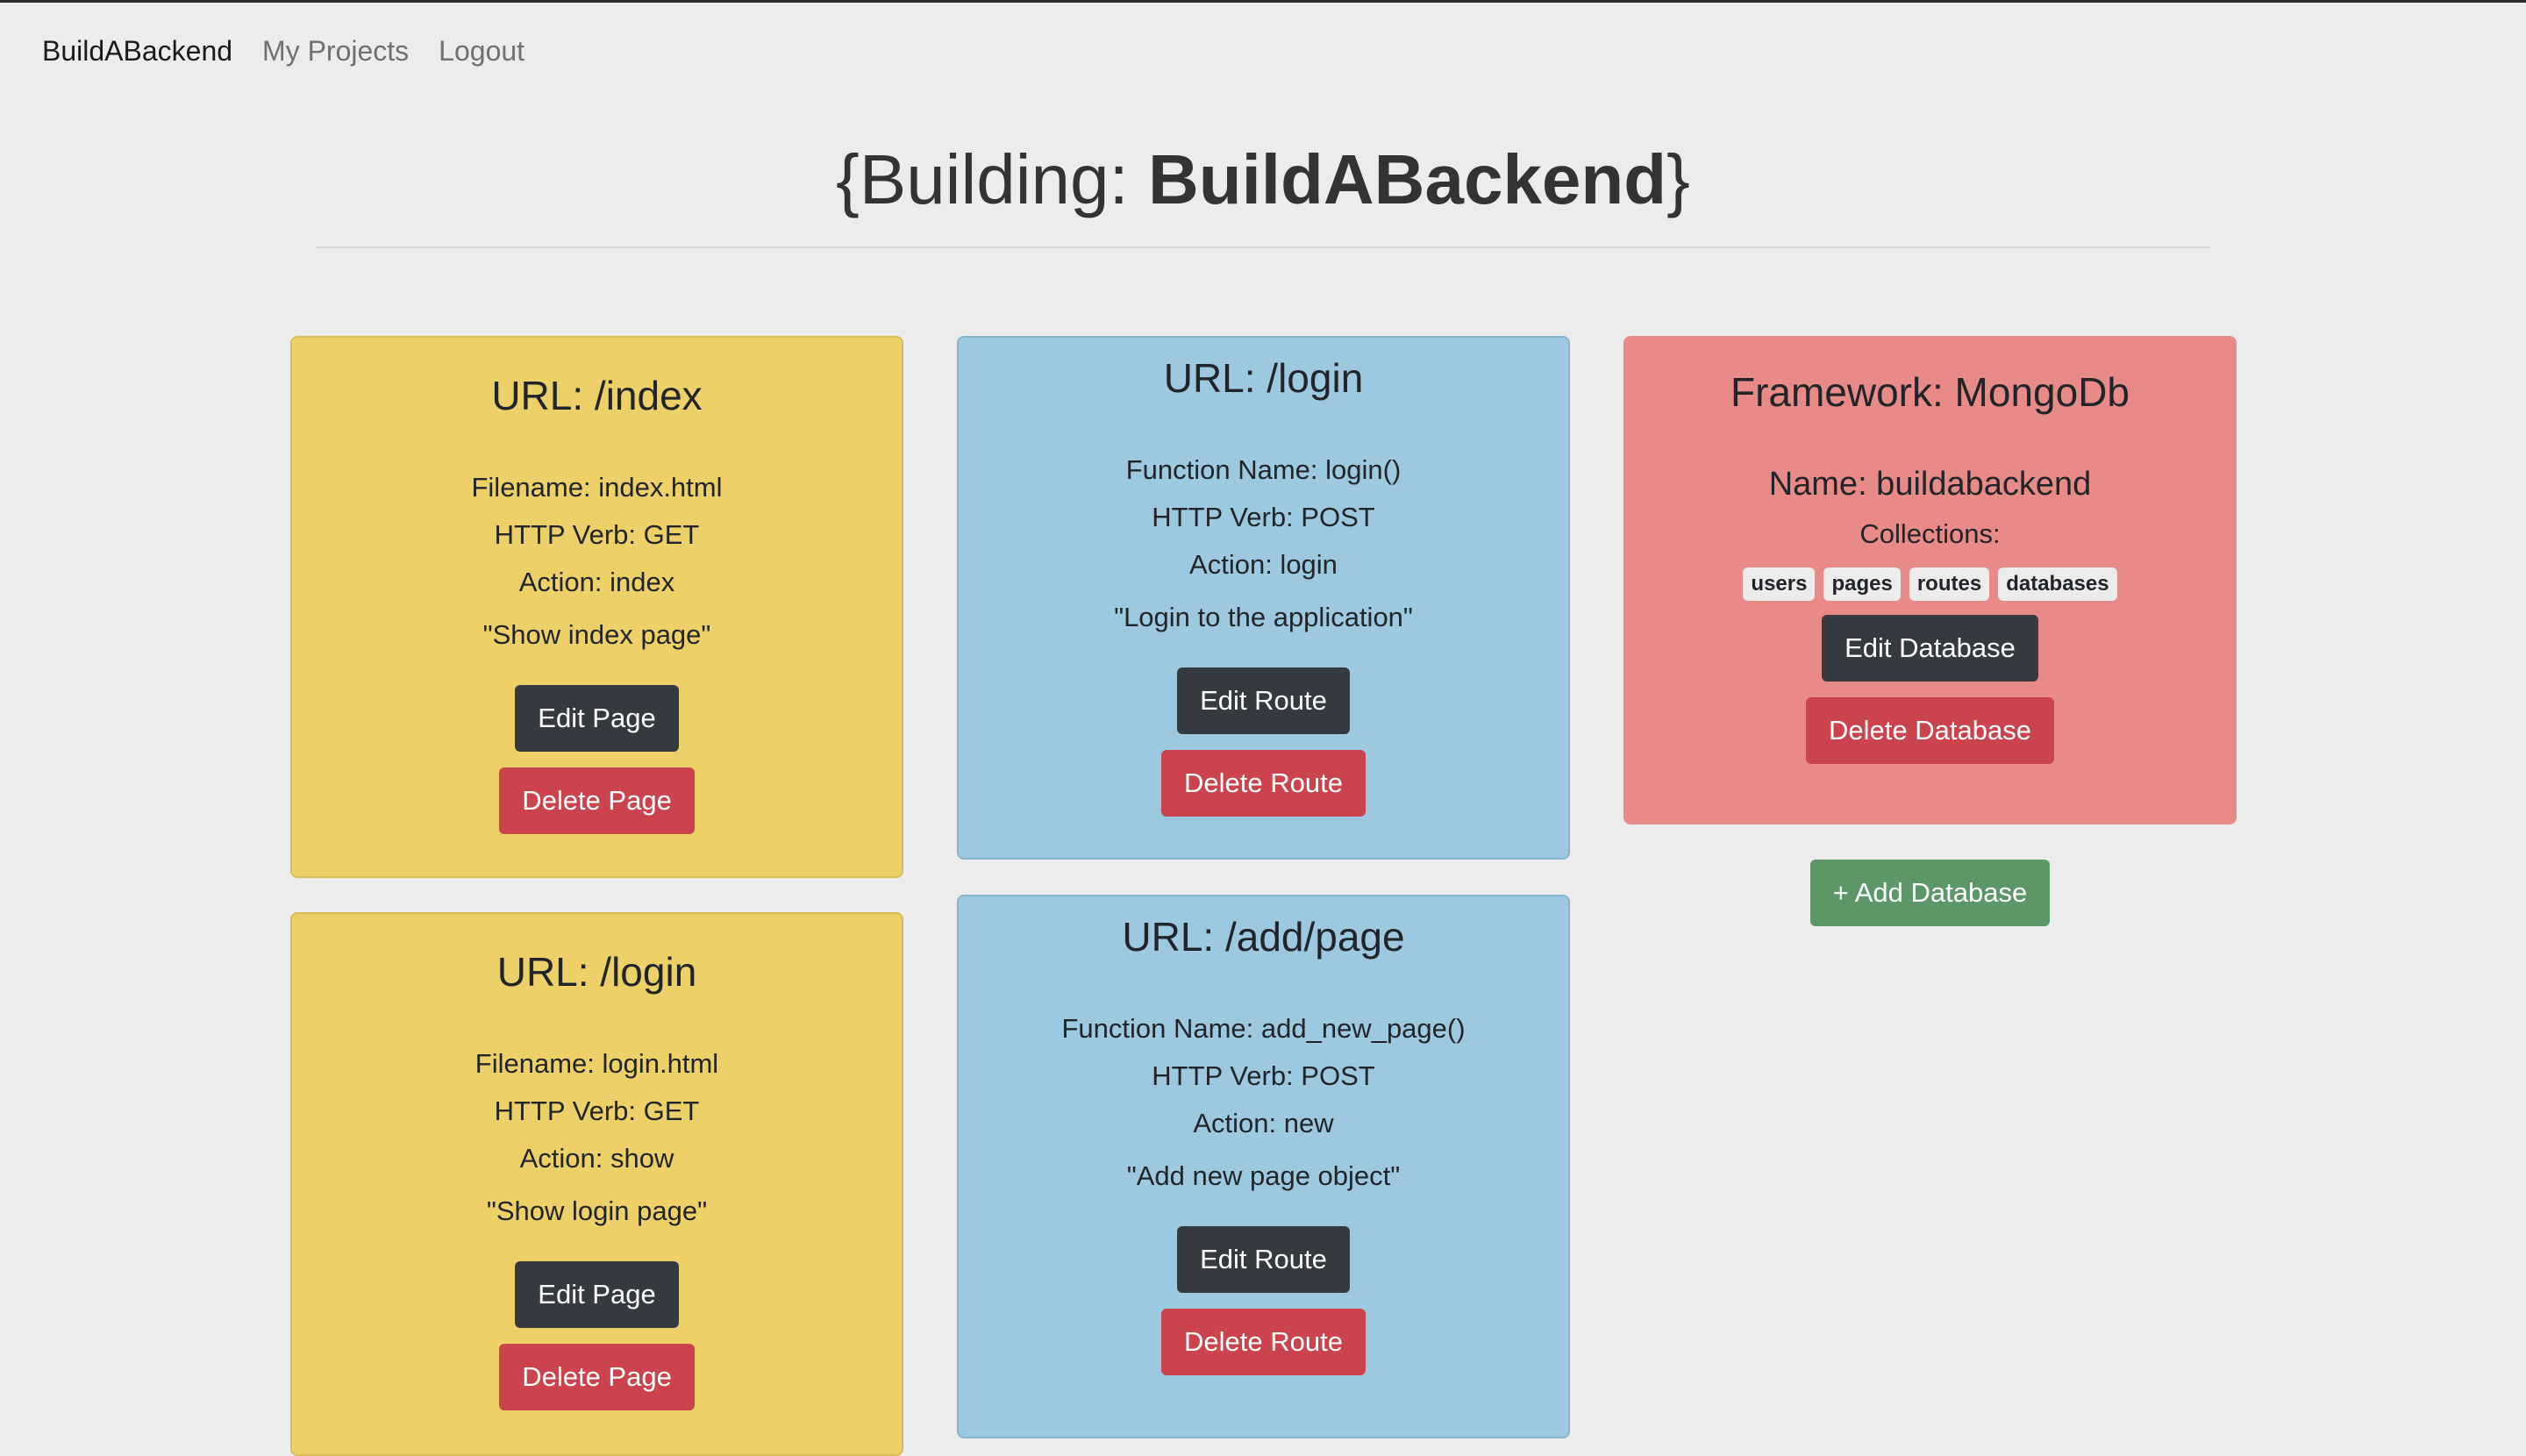 The width and height of the screenshot is (2526, 1456). I want to click on page-url: URL: /login, so click(596, 972).